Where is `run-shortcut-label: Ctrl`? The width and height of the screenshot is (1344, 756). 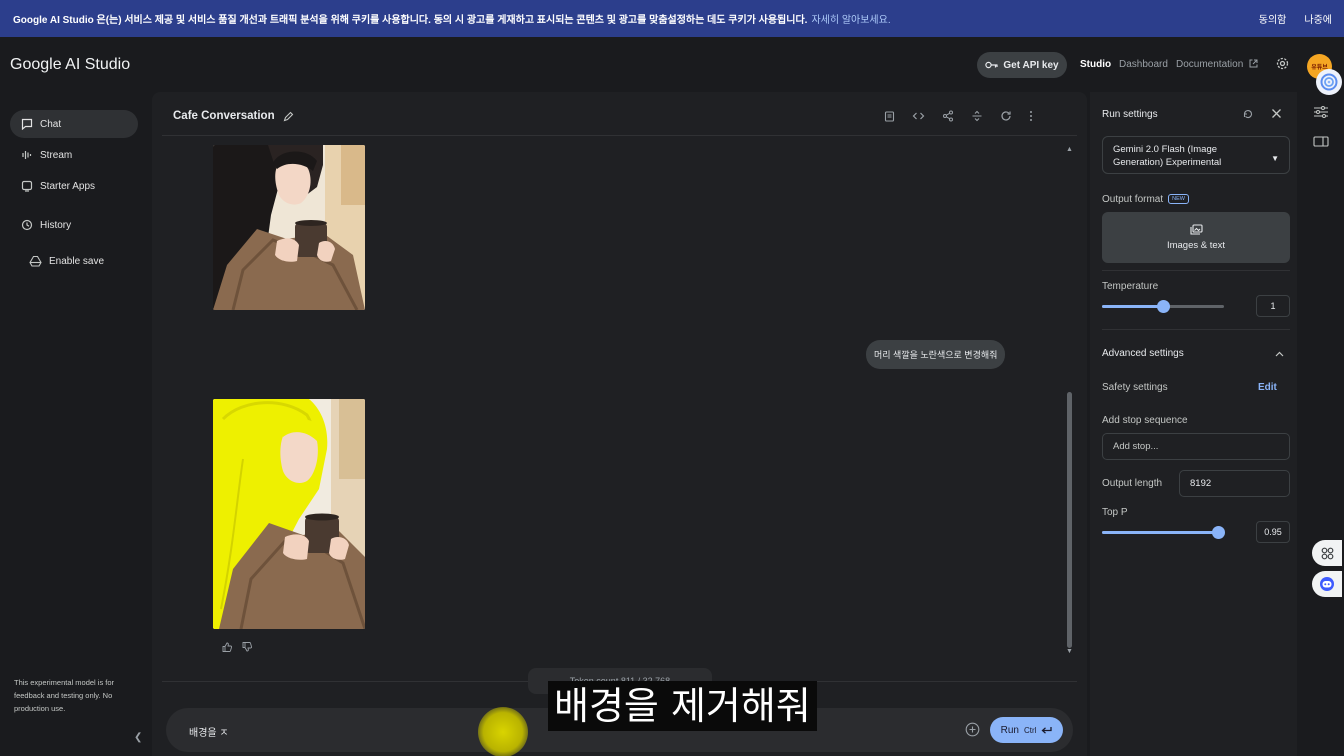
run-shortcut-label: Ctrl is located at coordinates (1030, 730).